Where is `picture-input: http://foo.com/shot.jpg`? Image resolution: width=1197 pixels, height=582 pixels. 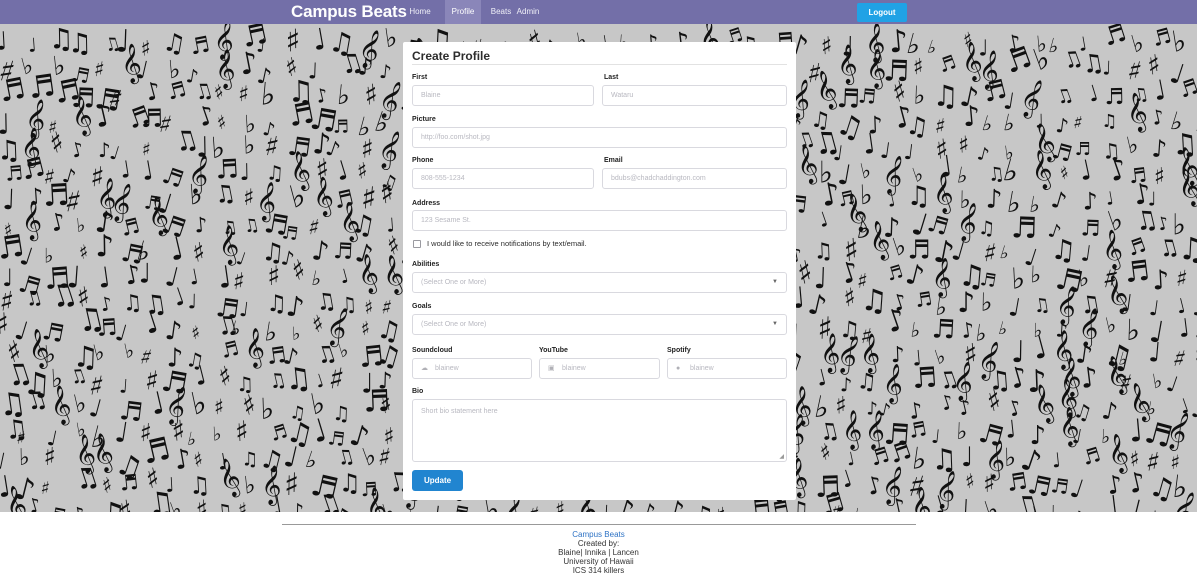 picture-input: http://foo.com/shot.jpg is located at coordinates (599, 137).